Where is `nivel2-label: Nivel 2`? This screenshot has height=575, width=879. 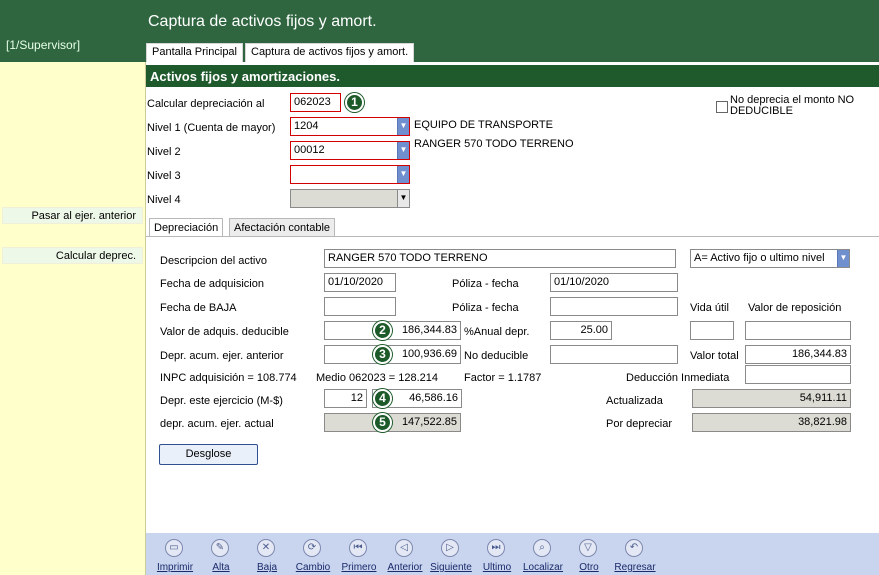 nivel2-label: Nivel 2 is located at coordinates (164, 152).